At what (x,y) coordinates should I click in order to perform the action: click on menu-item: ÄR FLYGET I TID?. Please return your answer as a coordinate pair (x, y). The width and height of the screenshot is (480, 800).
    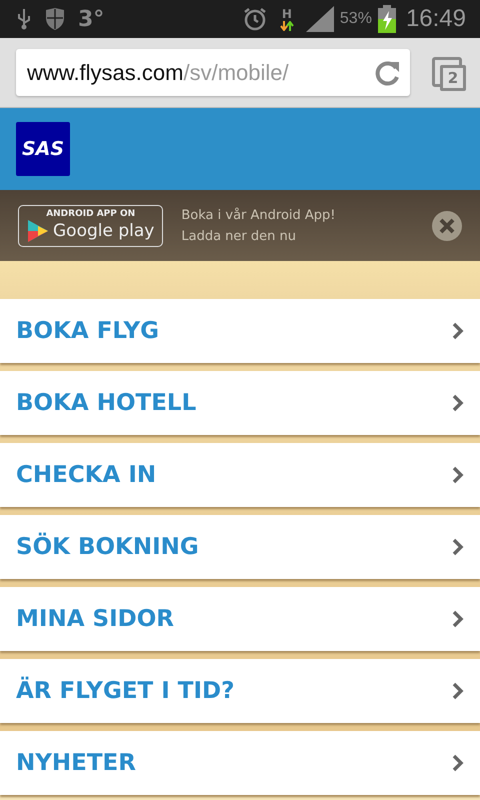
    Looking at the image, I should click on (240, 691).